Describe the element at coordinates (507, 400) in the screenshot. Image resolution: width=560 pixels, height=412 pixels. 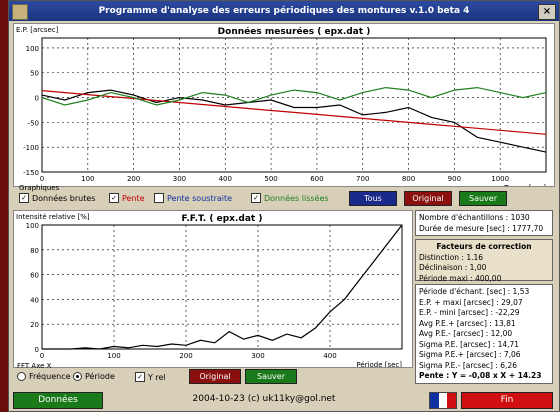
I see `exit-button: Fin` at that location.